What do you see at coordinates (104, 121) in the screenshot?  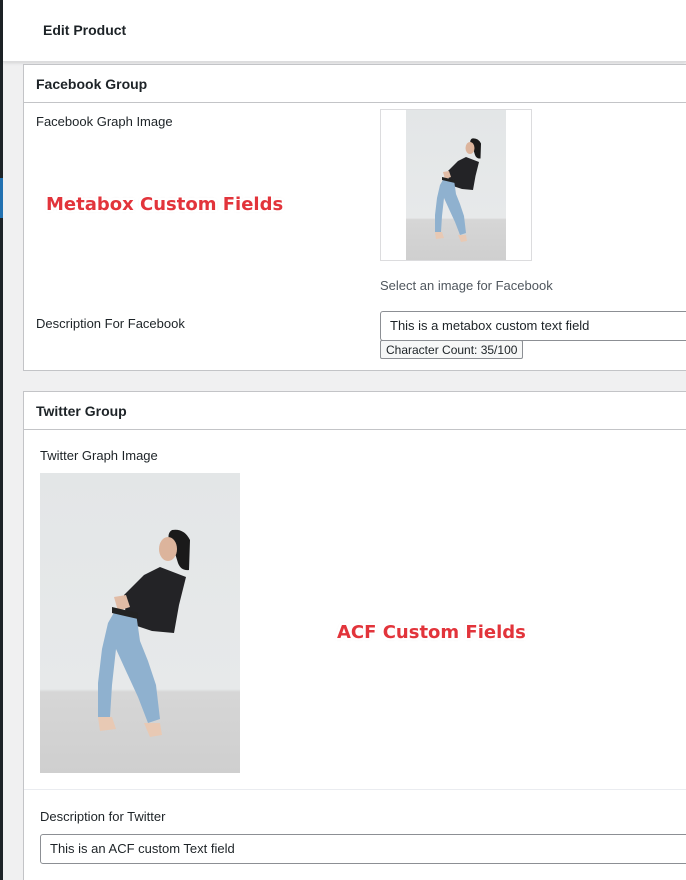 I see `facebook-image-label: Facebook Graph Image` at bounding box center [104, 121].